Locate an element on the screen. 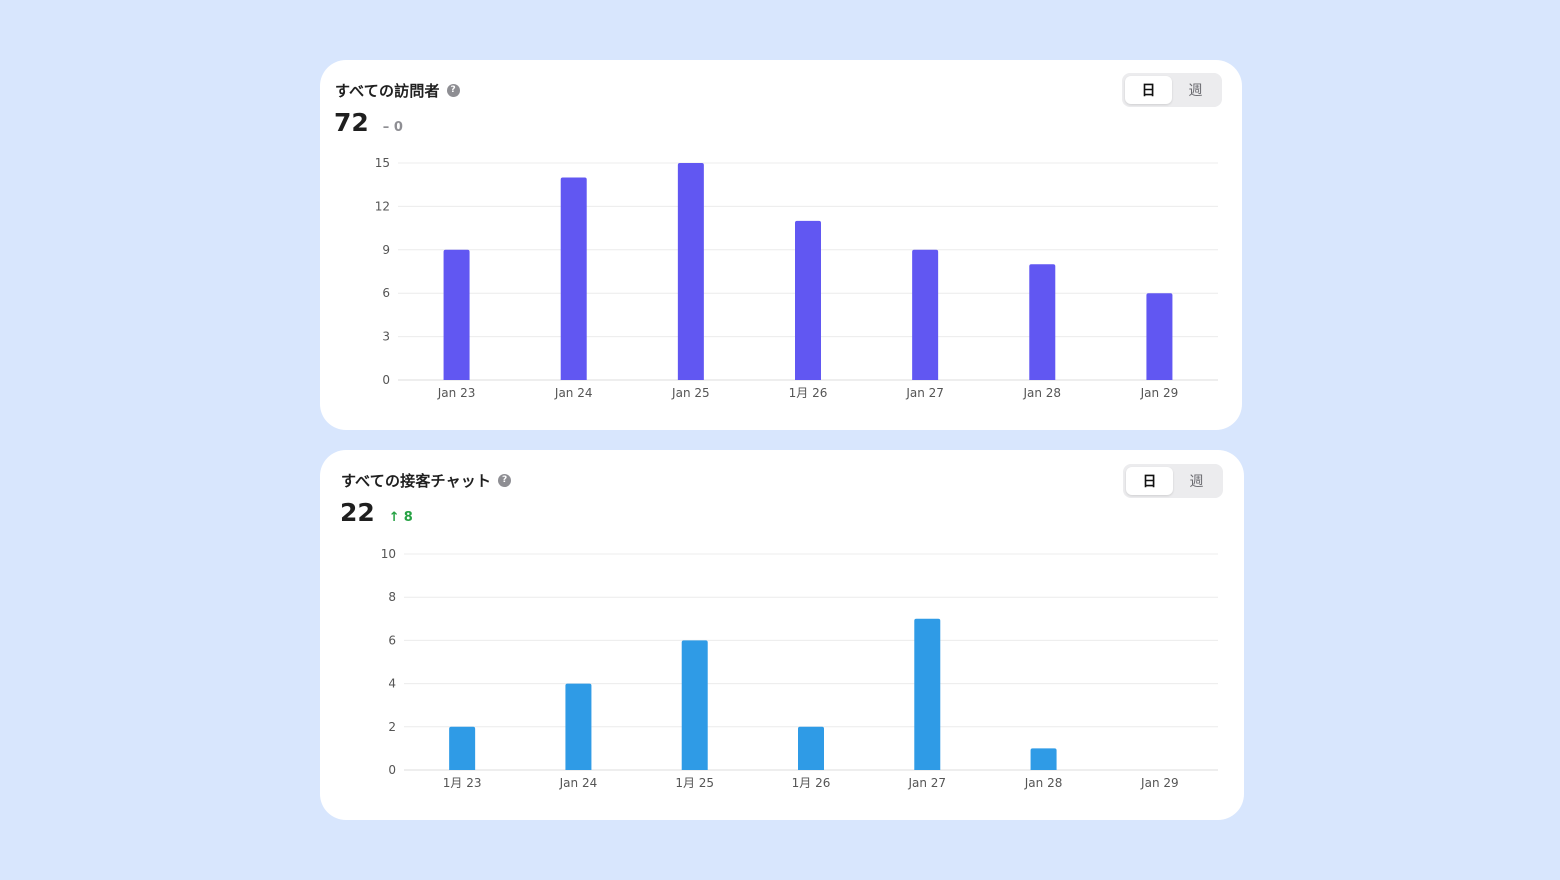 This screenshot has height=880, width=1560. x-tick-label: Jan 25 is located at coordinates (690, 393).